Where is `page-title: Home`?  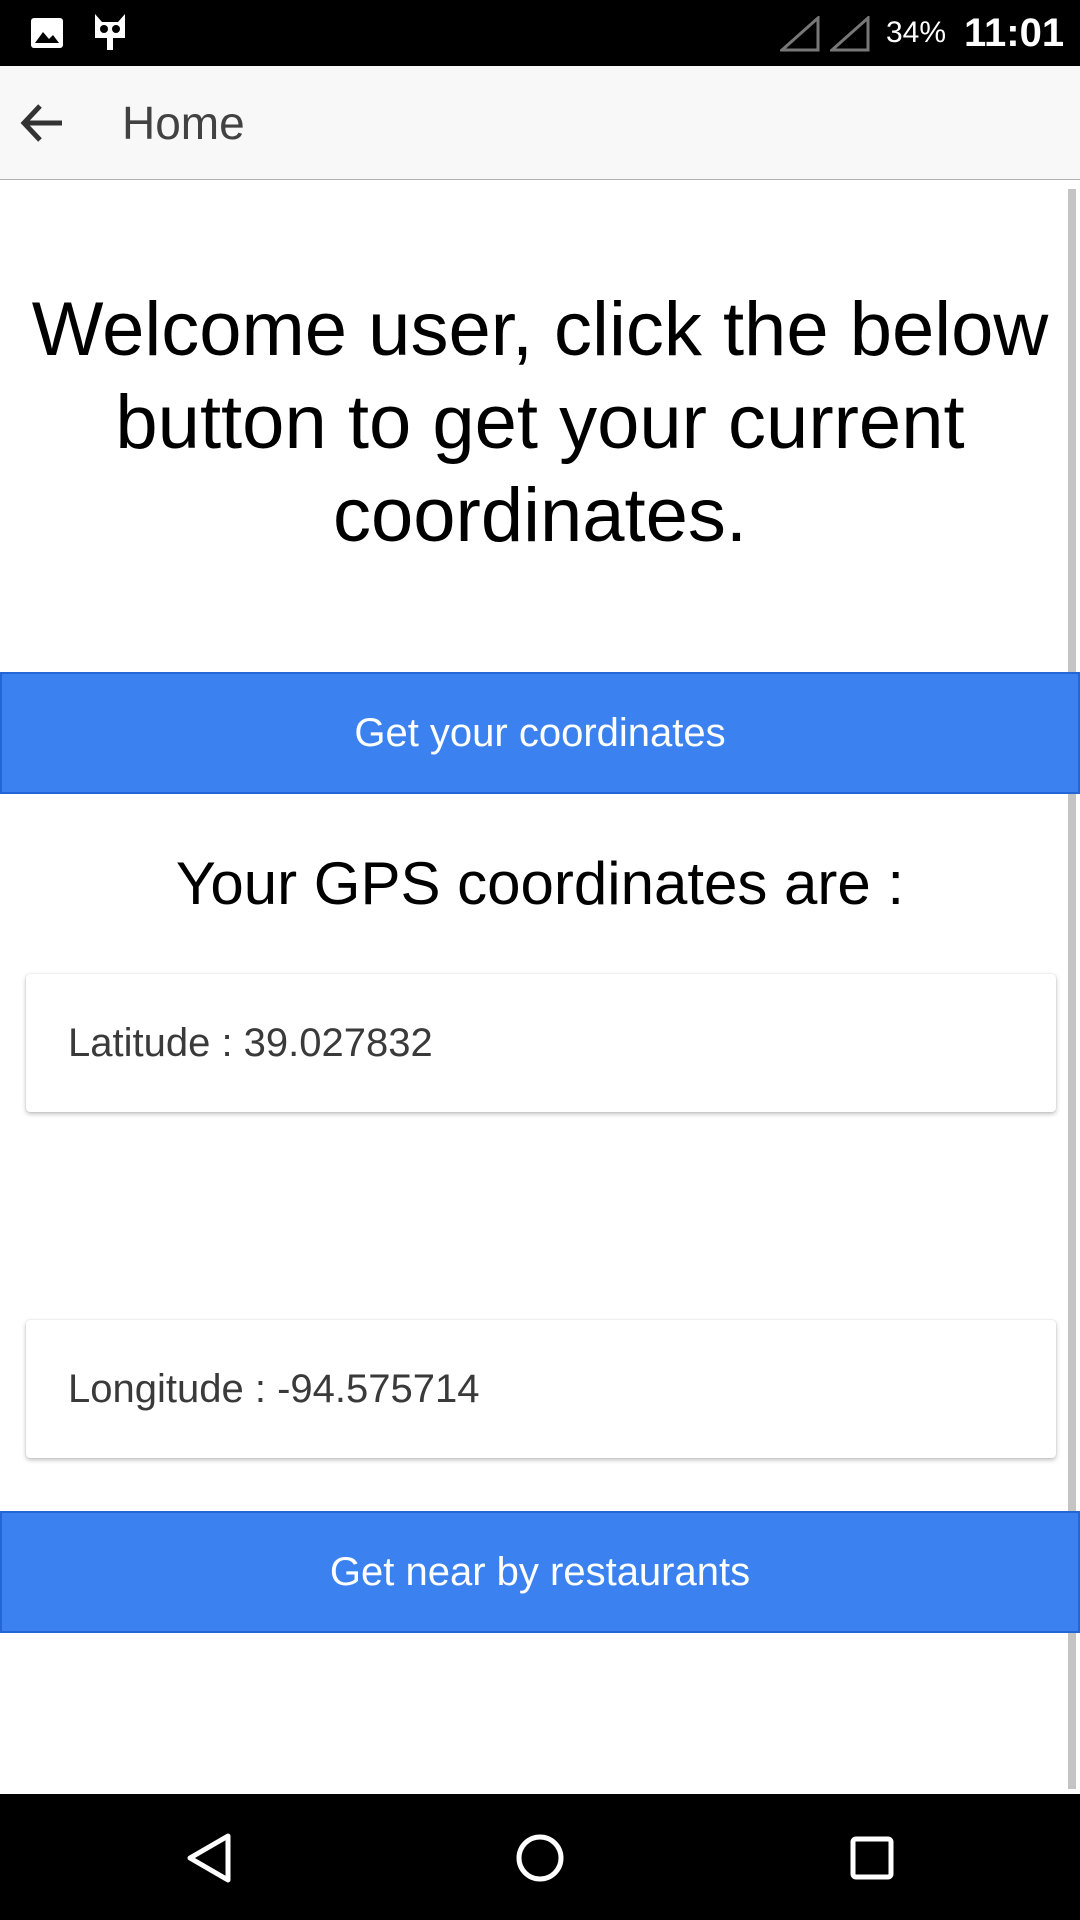 page-title: Home is located at coordinates (183, 123).